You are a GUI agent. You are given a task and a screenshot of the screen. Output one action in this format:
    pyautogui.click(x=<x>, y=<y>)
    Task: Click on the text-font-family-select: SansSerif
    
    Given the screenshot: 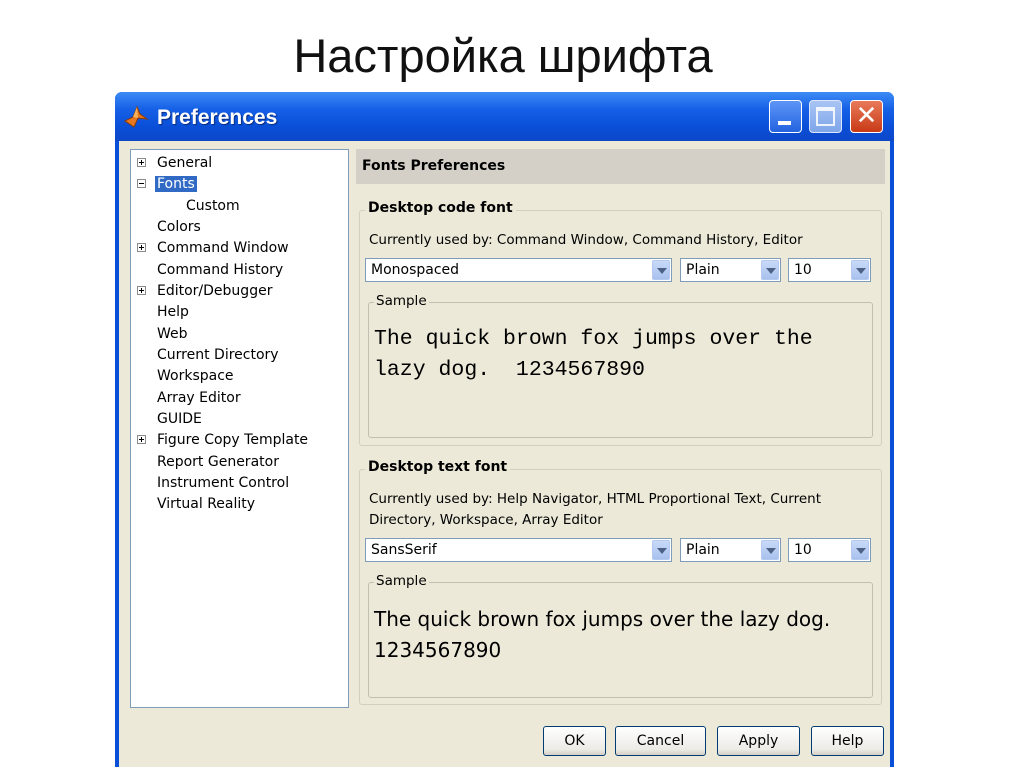 What is the action you would take?
    pyautogui.click(x=518, y=550)
    